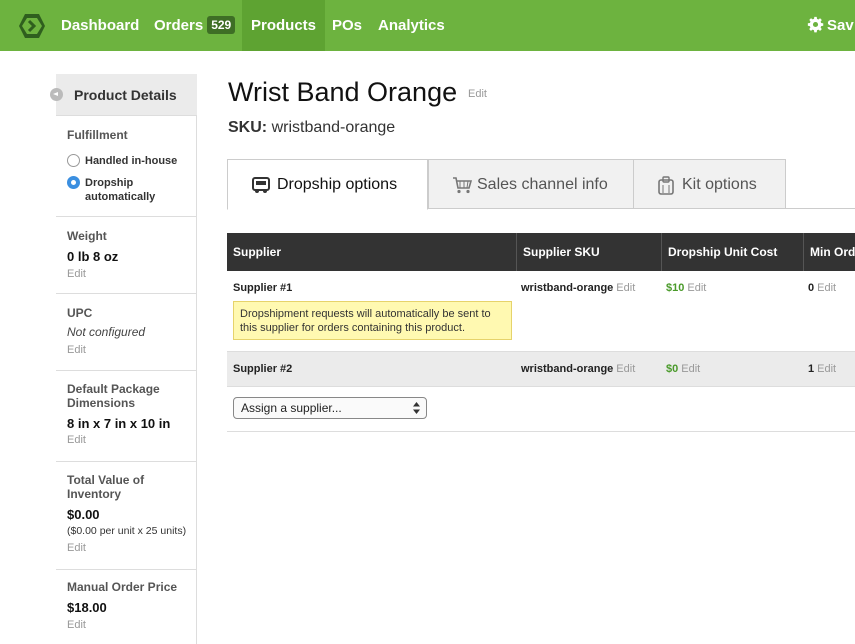 This screenshot has height=644, width=855. Describe the element at coordinates (87, 607) in the screenshot. I see `manual-price-value: $18.00` at that location.